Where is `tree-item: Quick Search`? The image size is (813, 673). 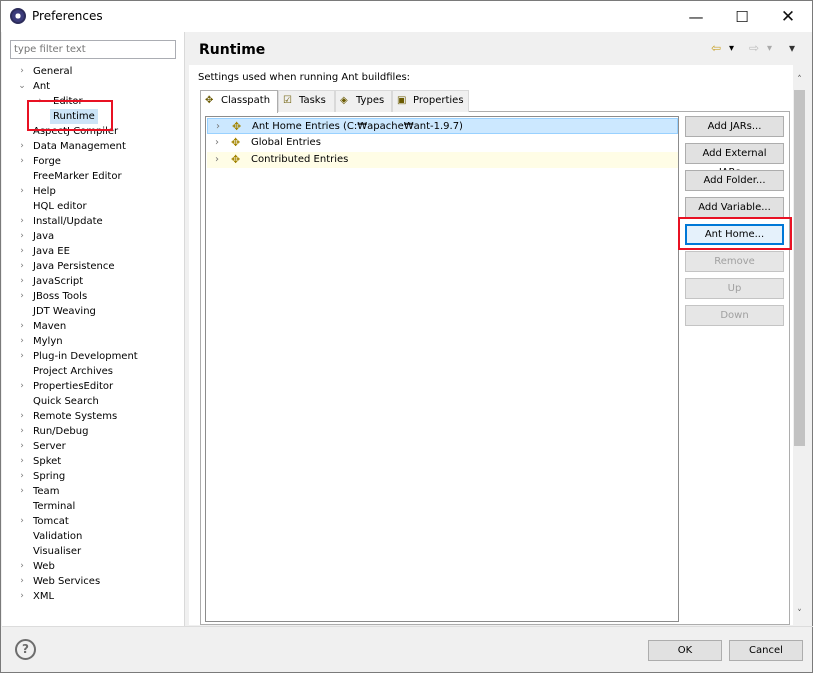
tree-item: Quick Search is located at coordinates (93, 401).